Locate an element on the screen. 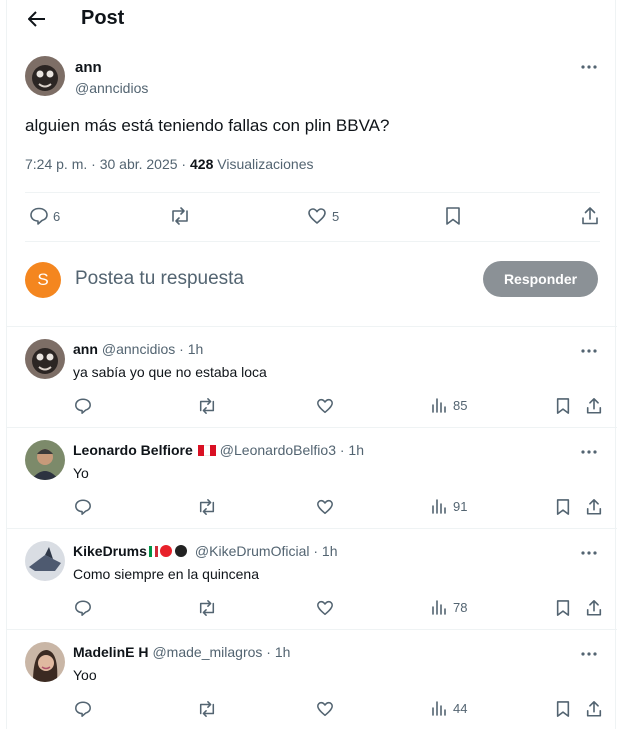  bookmark-icon is located at coordinates (563, 709).